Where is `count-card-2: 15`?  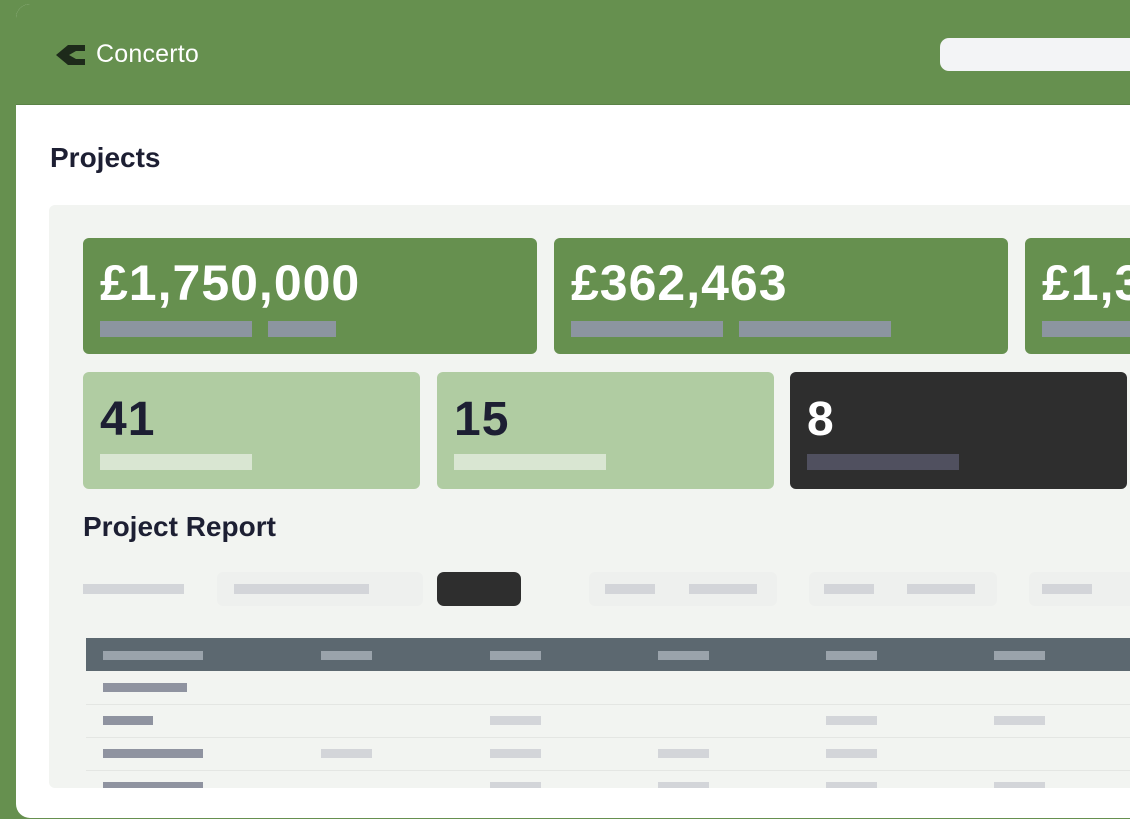
count-card-2: 15 is located at coordinates (605, 430).